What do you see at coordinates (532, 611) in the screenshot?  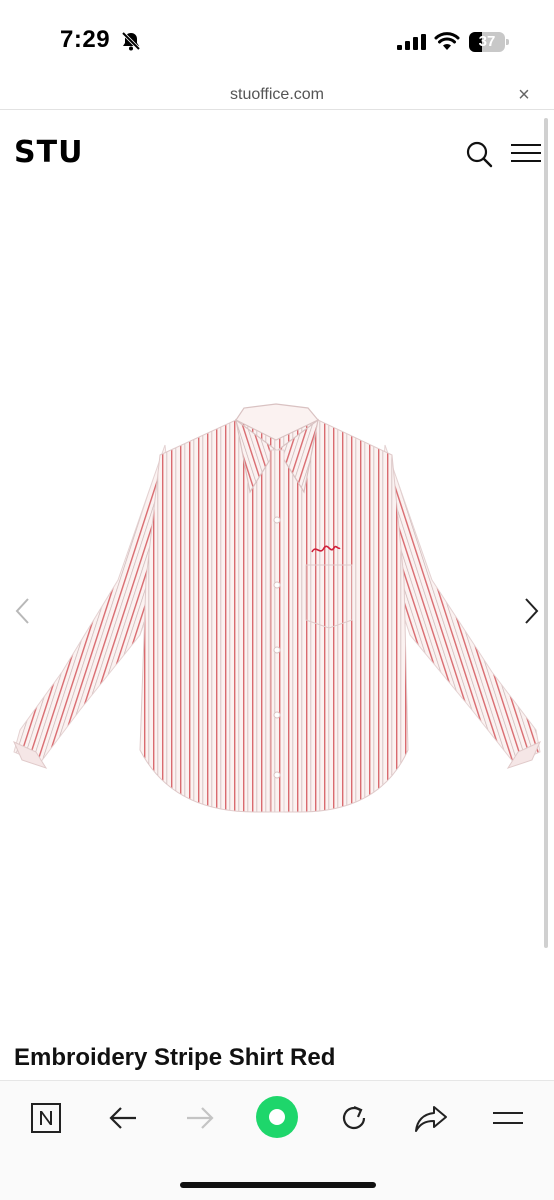 I see `chevron-right-icon` at bounding box center [532, 611].